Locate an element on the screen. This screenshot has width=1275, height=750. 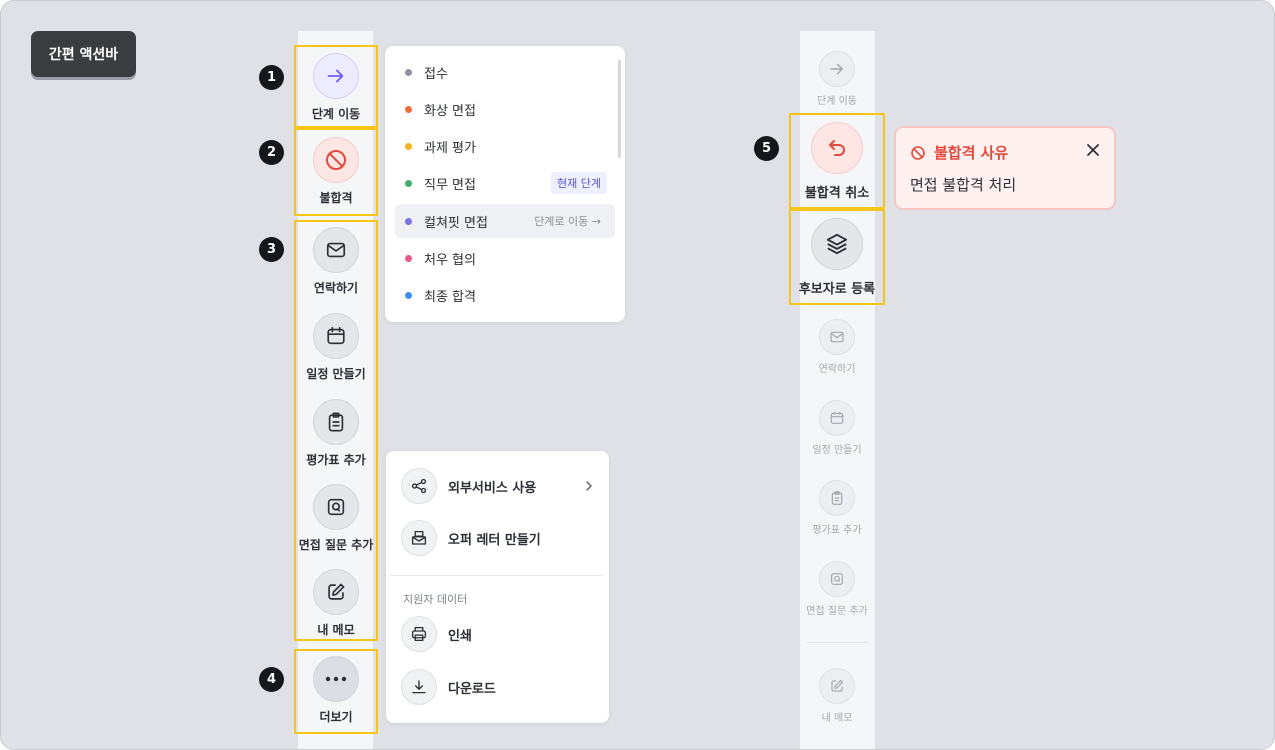
more-dots-icon is located at coordinates (336, 679).